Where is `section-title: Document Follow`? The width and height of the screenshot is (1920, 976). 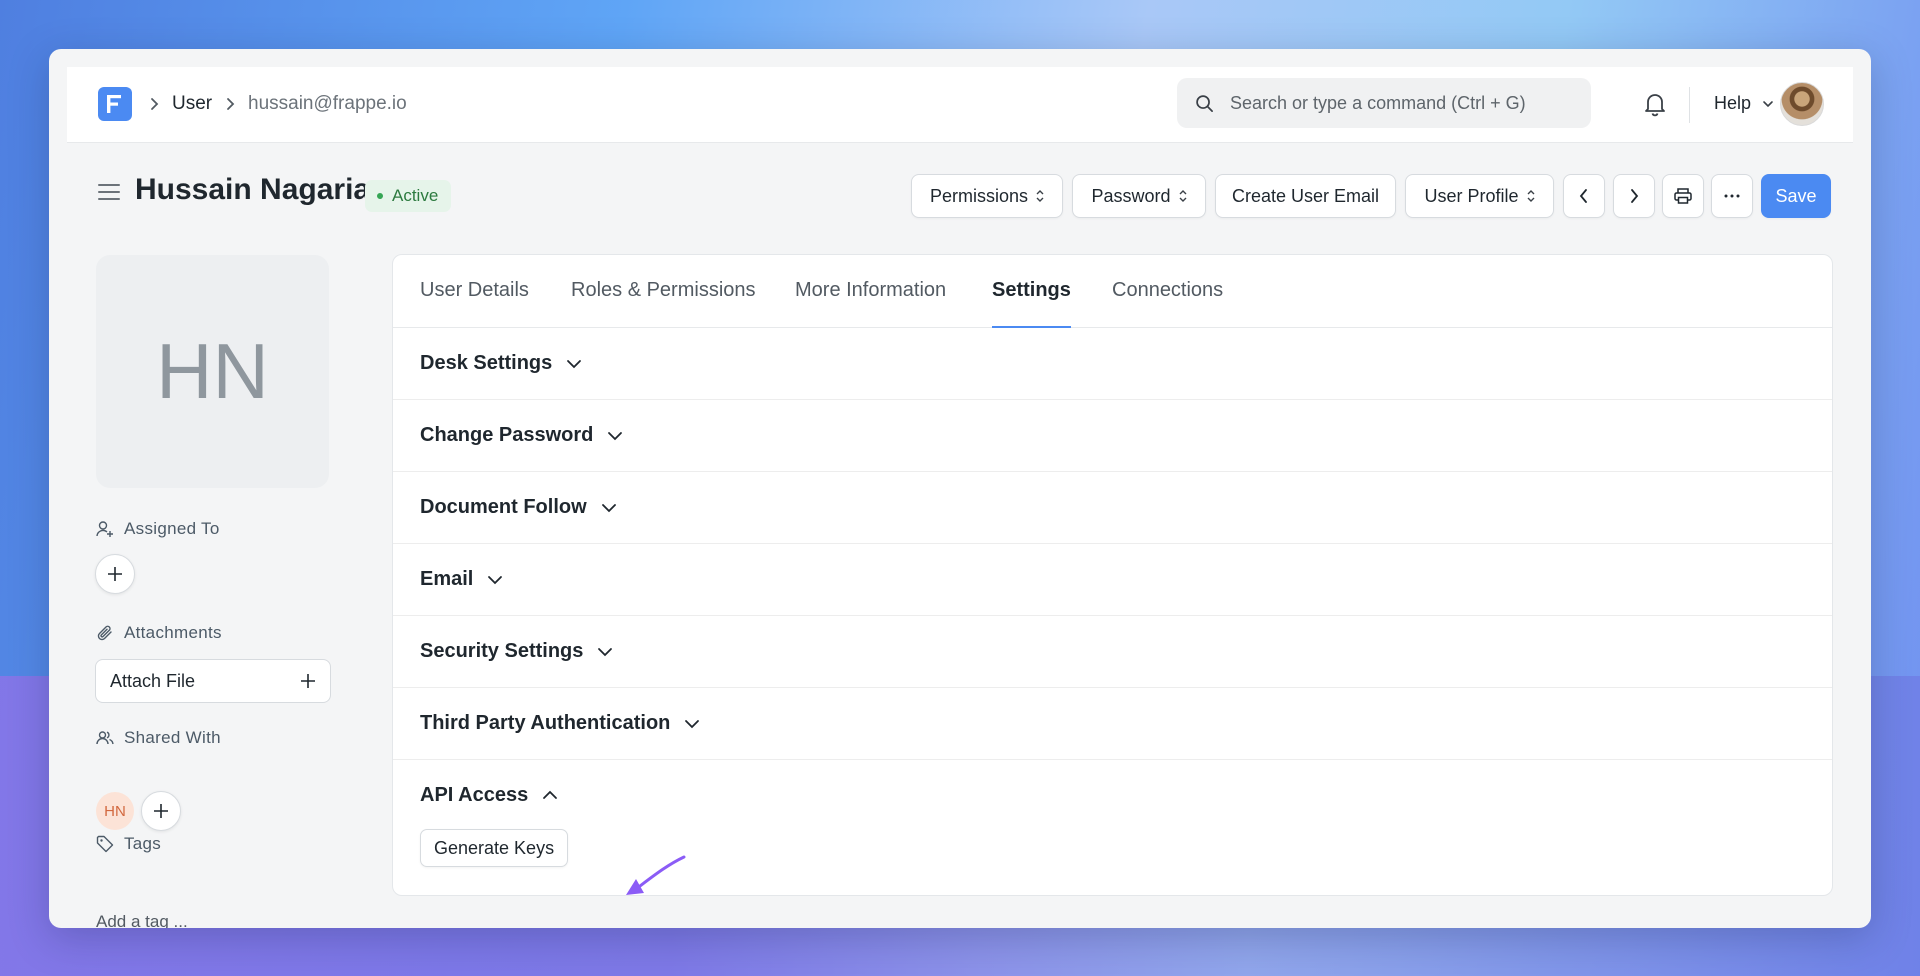 section-title: Document Follow is located at coordinates (503, 507).